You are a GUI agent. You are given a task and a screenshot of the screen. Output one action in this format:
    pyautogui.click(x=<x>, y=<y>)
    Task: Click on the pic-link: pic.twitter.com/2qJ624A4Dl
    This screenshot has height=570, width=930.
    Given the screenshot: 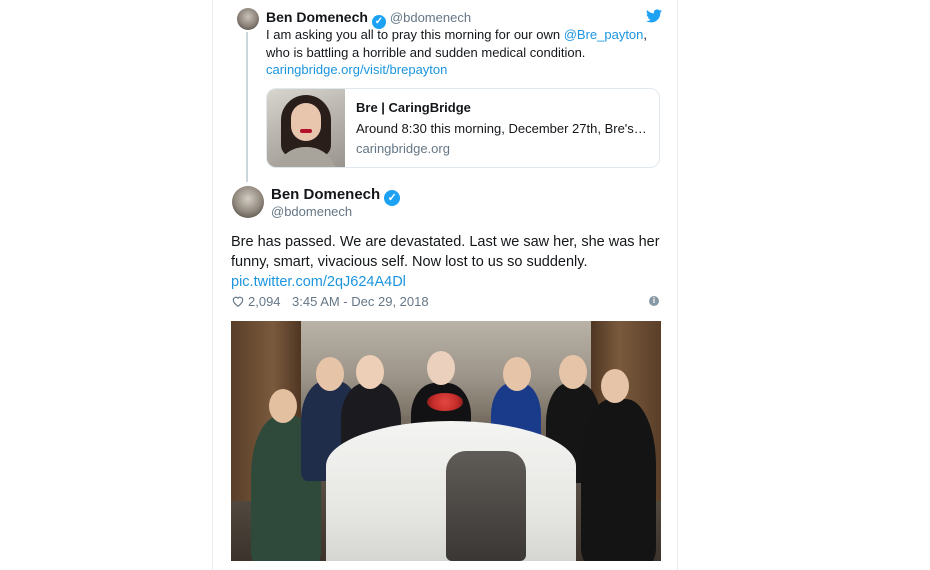 What is the action you would take?
    pyautogui.click(x=318, y=282)
    